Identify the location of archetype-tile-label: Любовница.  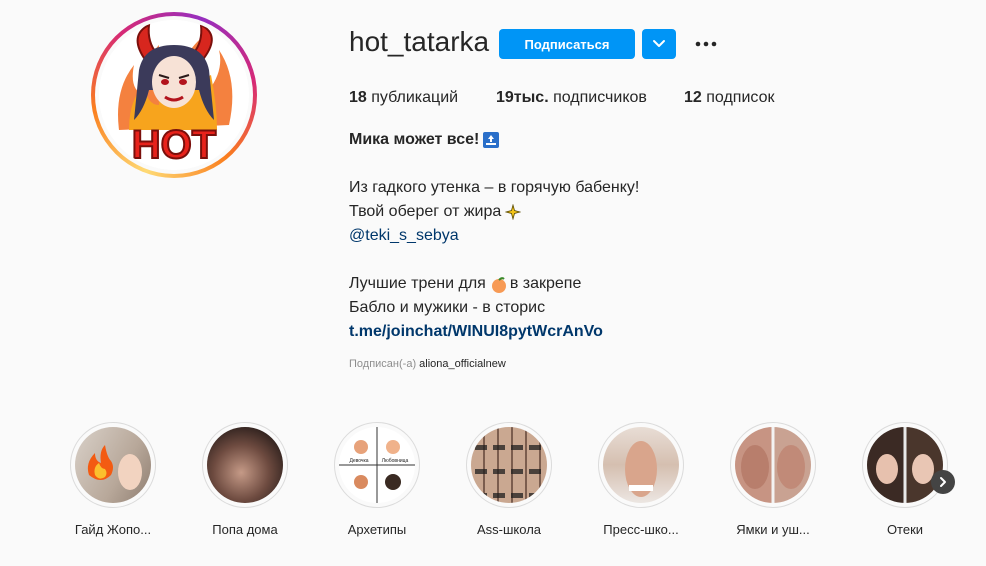
(395, 461).